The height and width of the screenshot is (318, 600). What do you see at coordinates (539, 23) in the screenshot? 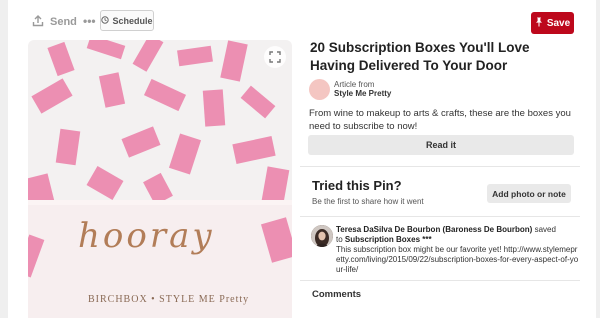
I see `pin-icon` at bounding box center [539, 23].